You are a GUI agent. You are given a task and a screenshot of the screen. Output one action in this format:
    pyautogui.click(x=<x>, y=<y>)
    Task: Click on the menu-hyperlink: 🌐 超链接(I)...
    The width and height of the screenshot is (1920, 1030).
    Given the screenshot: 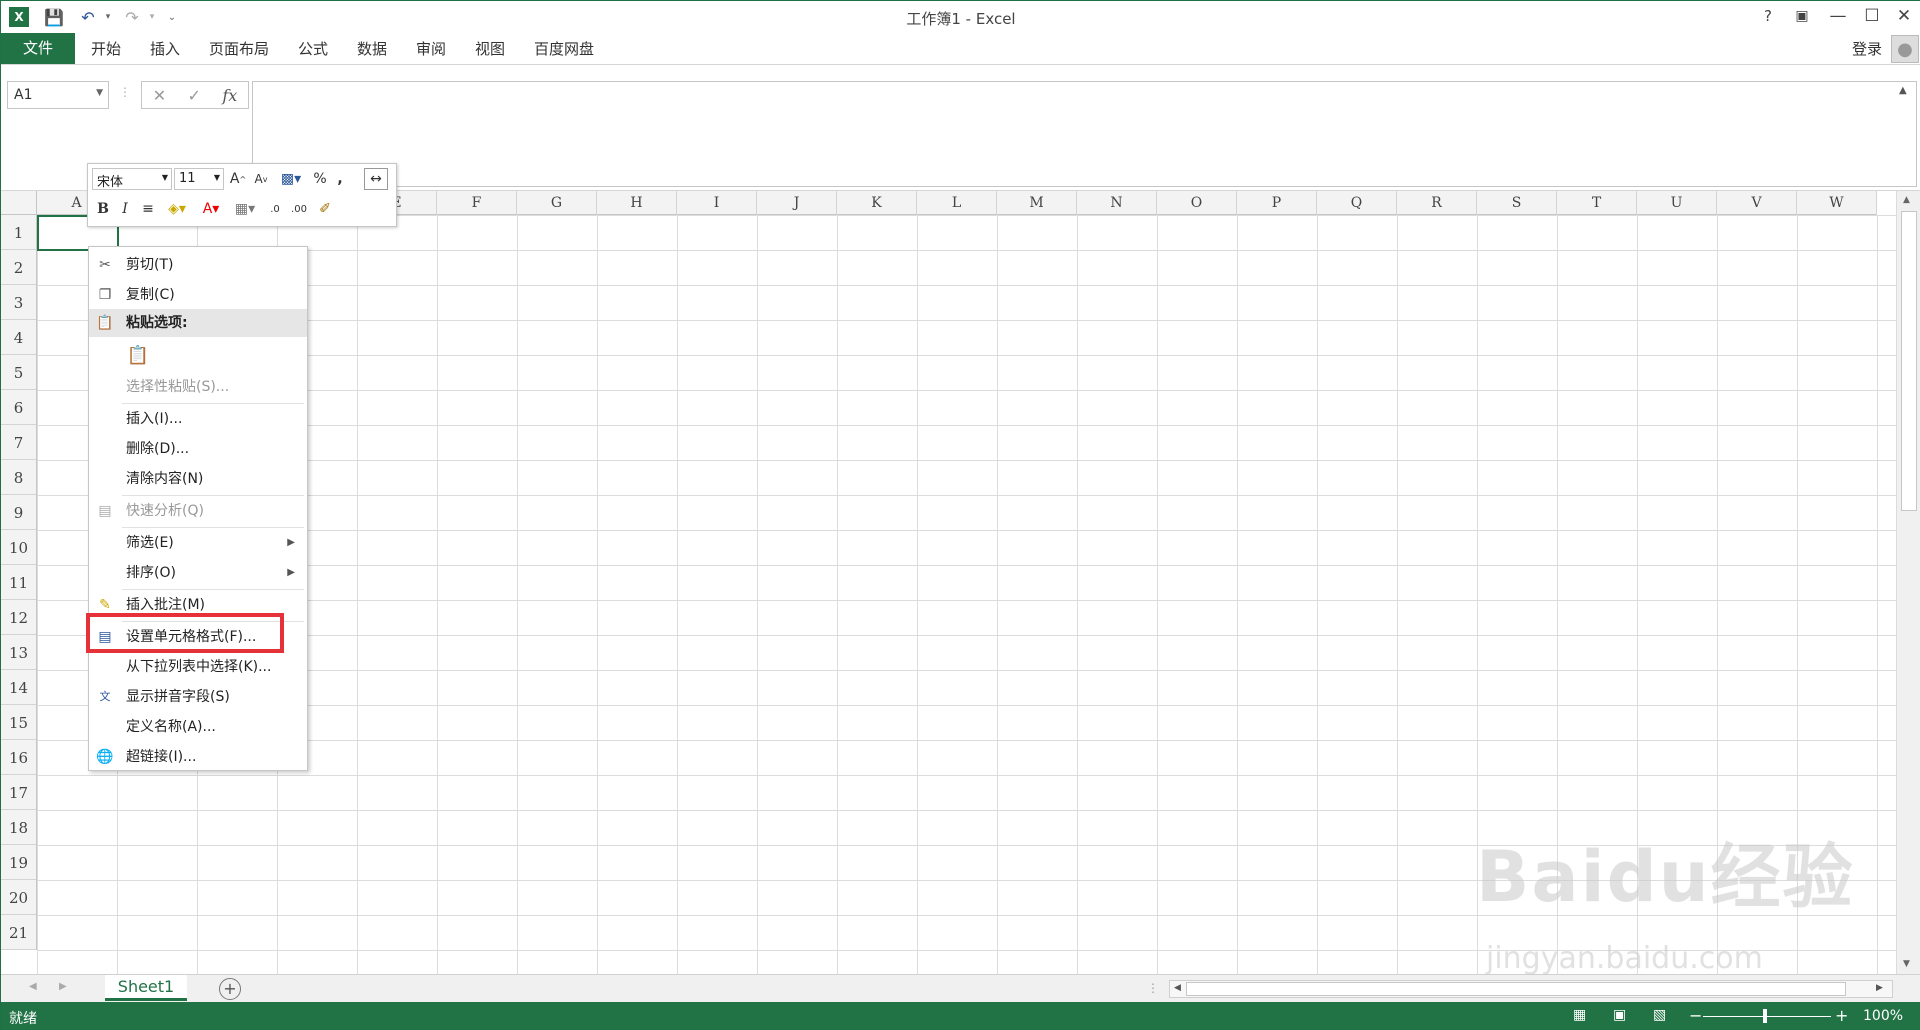 What is the action you would take?
    pyautogui.click(x=198, y=757)
    